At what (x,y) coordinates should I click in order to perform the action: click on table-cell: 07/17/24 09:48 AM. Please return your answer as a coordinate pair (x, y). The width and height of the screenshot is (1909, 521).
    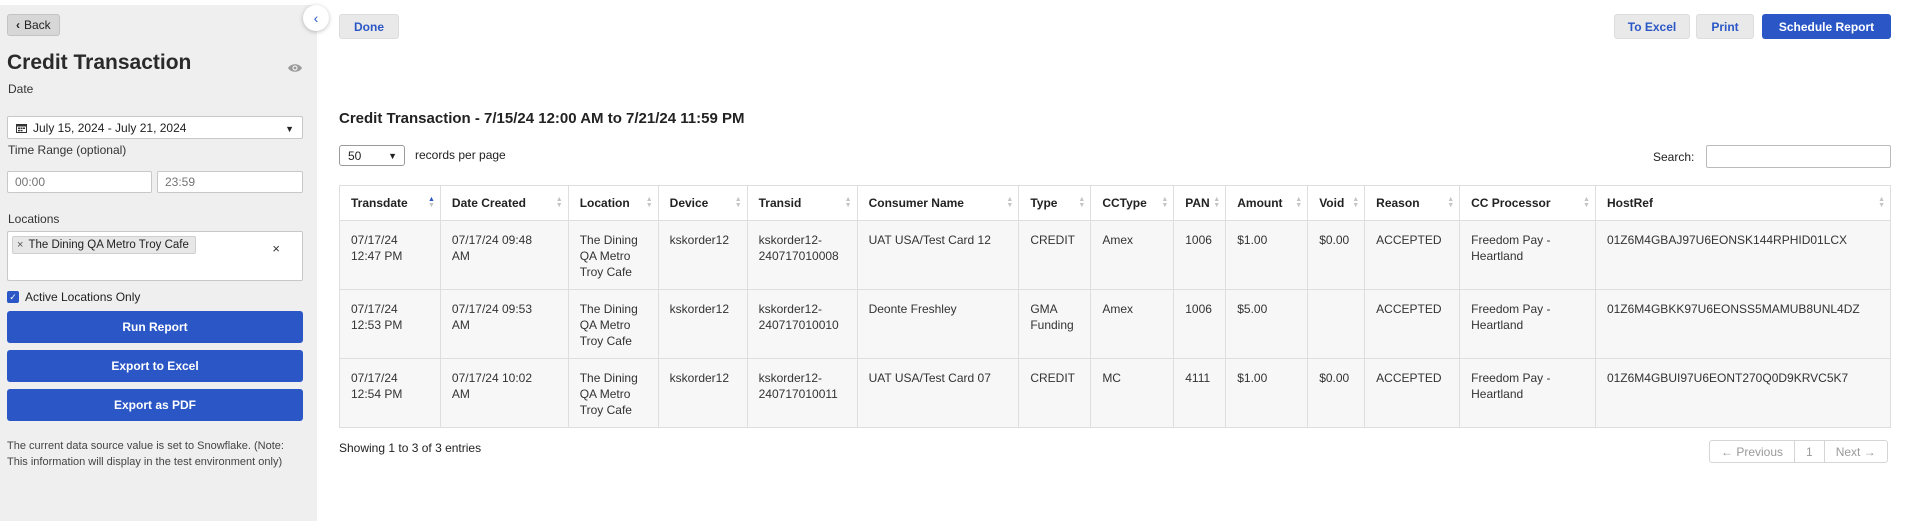
    Looking at the image, I should click on (504, 255).